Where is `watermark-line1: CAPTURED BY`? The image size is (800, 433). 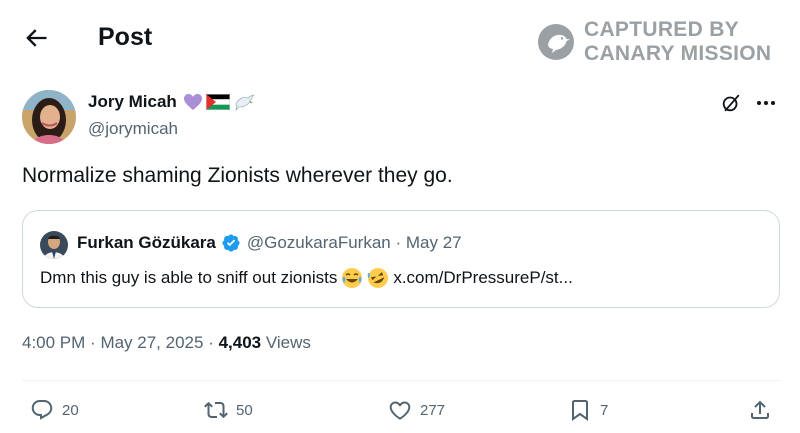 watermark-line1: CAPTURED BY is located at coordinates (661, 29).